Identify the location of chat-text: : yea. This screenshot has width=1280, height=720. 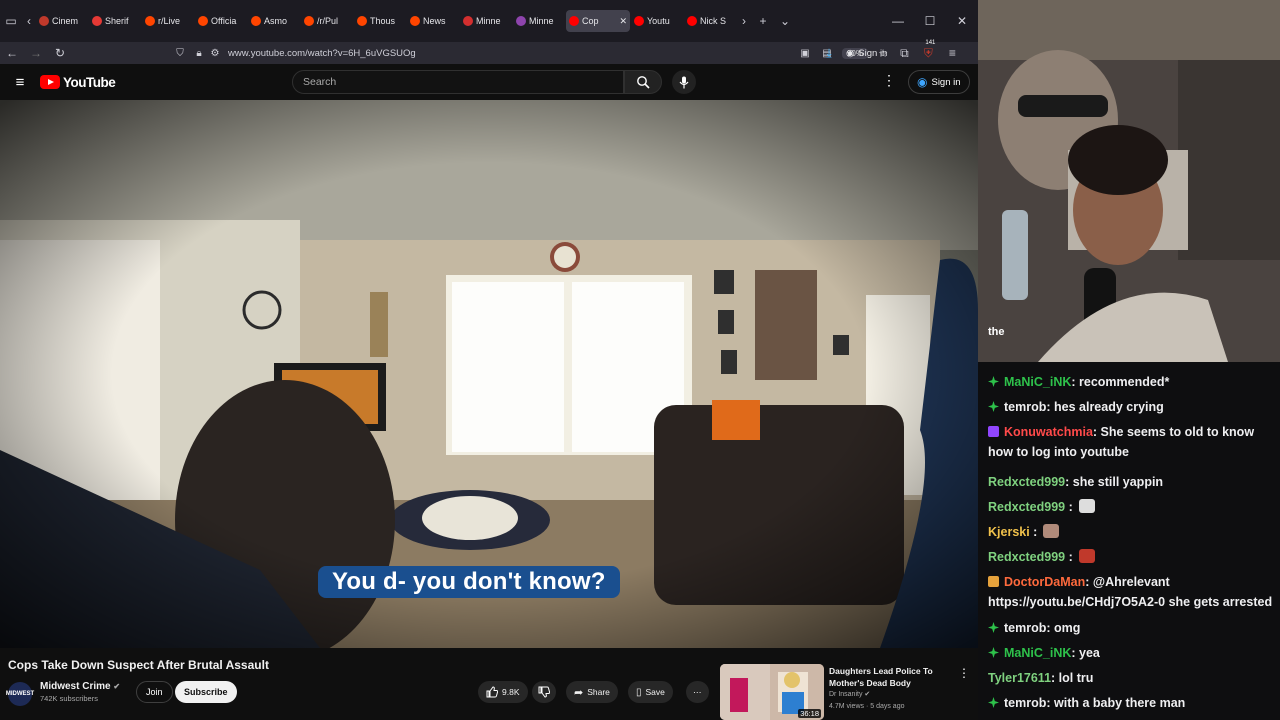
(1085, 653).